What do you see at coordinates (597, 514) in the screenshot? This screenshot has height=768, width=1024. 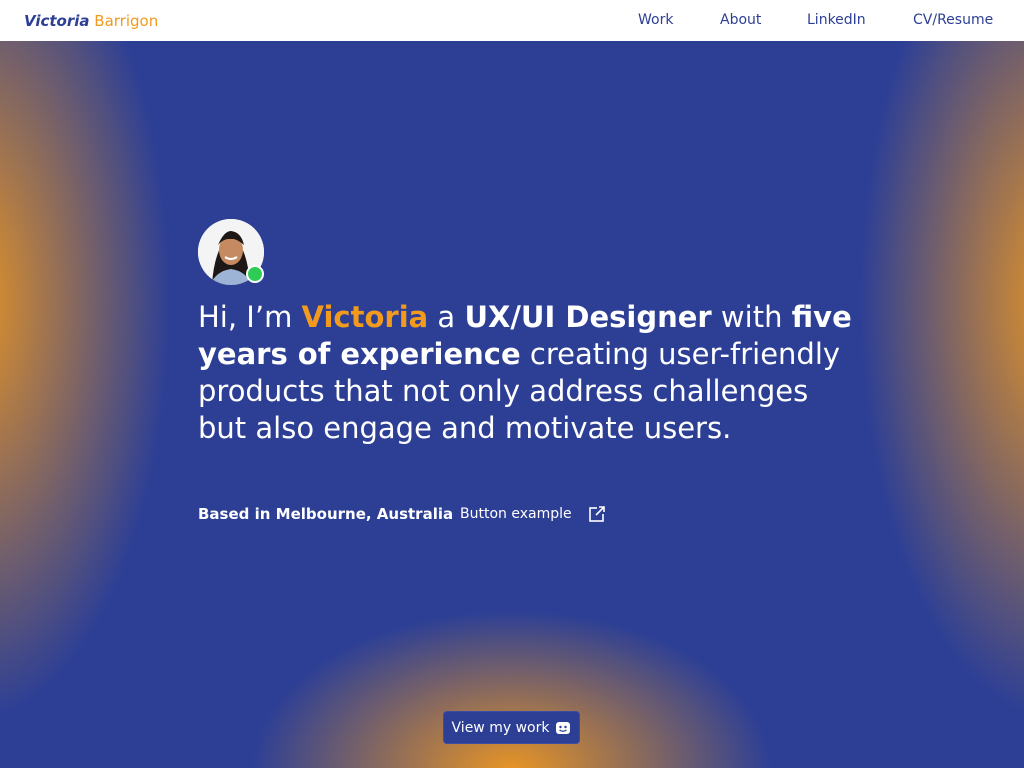 I see `external-link-icon` at bounding box center [597, 514].